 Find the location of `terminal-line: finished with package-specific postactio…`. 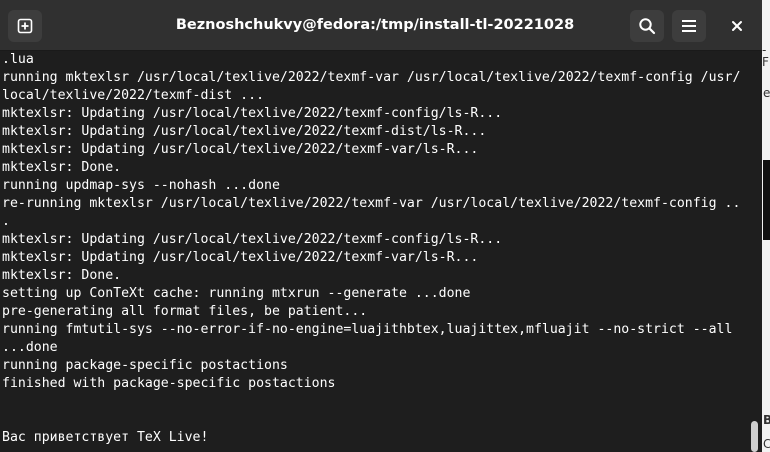

terminal-line: finished with package-specific postactio… is located at coordinates (169, 383).